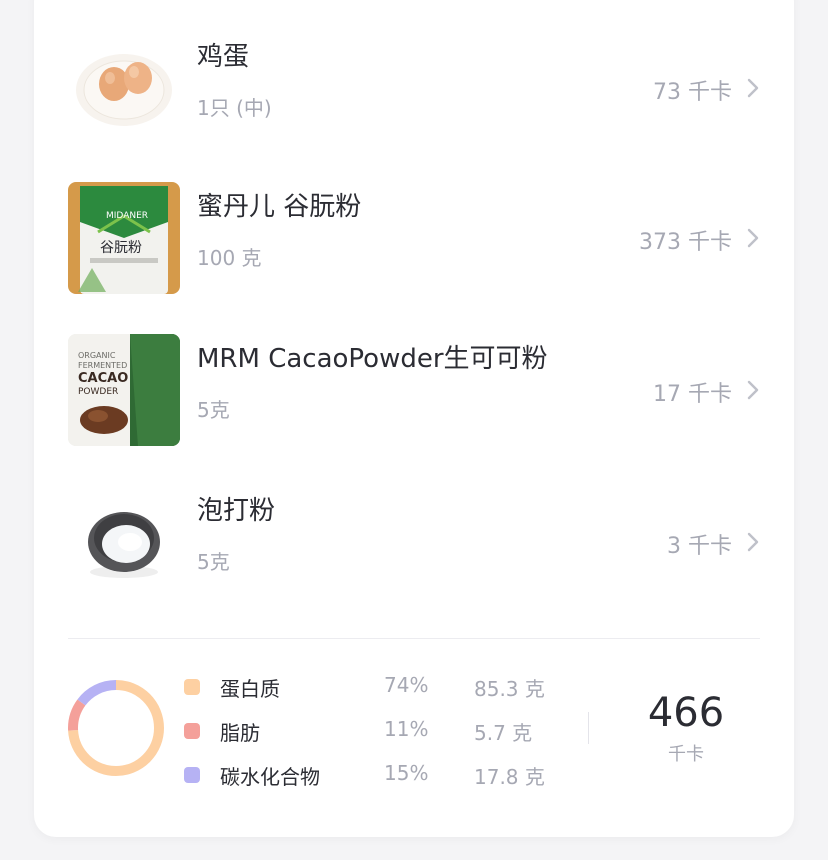 The image size is (828, 860). What do you see at coordinates (270, 777) in the screenshot?
I see `macro-name: 碳水化合物` at bounding box center [270, 777].